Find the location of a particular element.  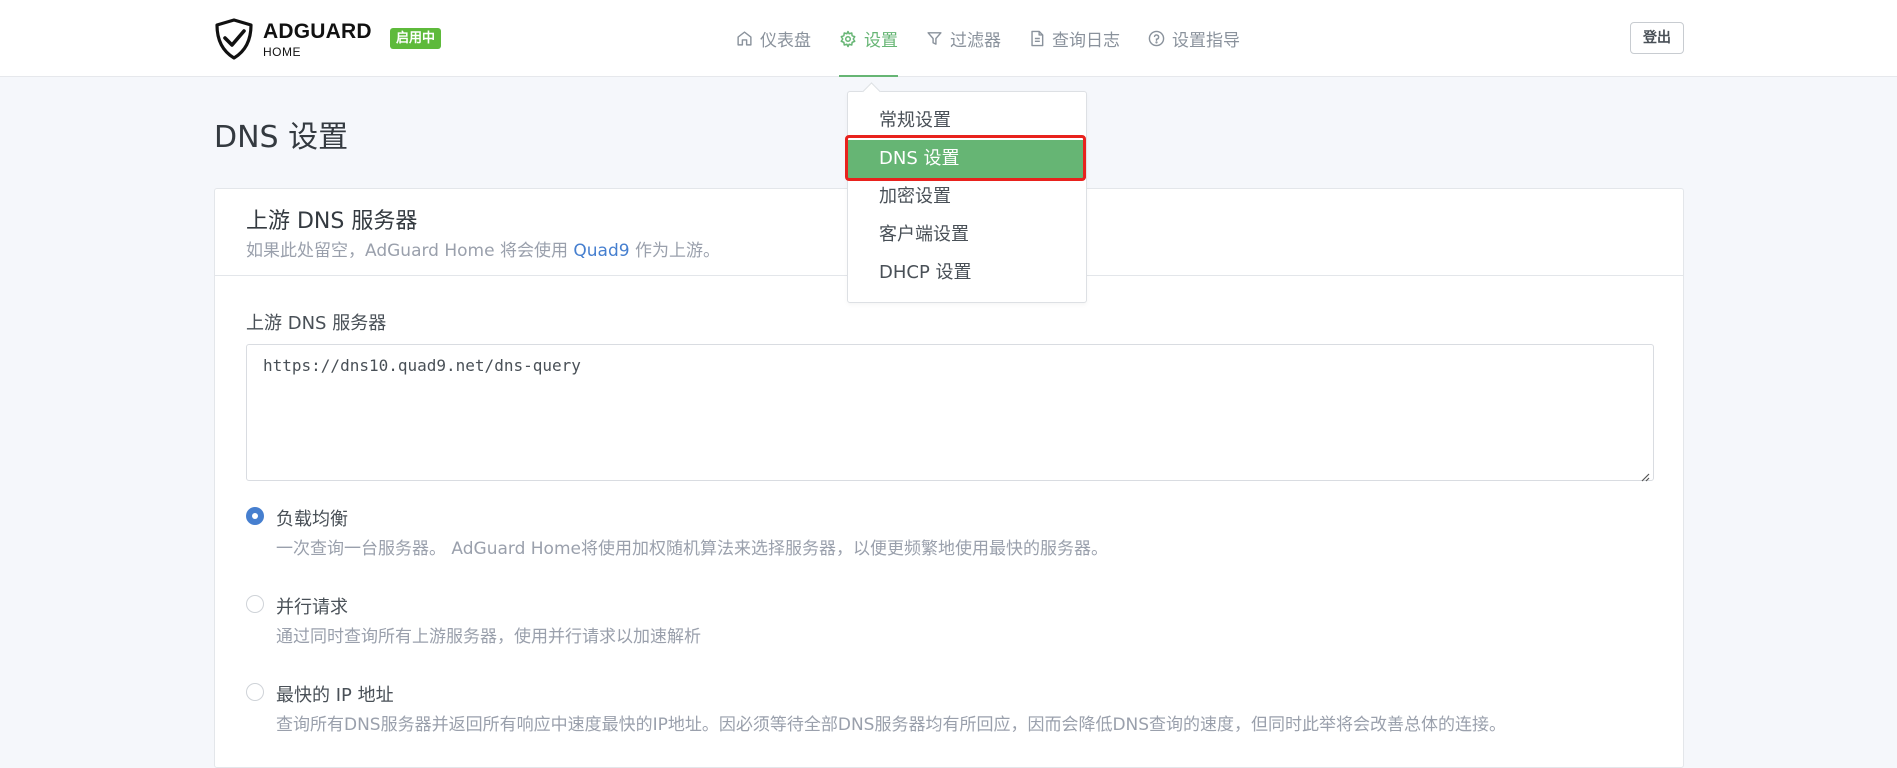

nav-filters: 过滤器 is located at coordinates (963, 38).